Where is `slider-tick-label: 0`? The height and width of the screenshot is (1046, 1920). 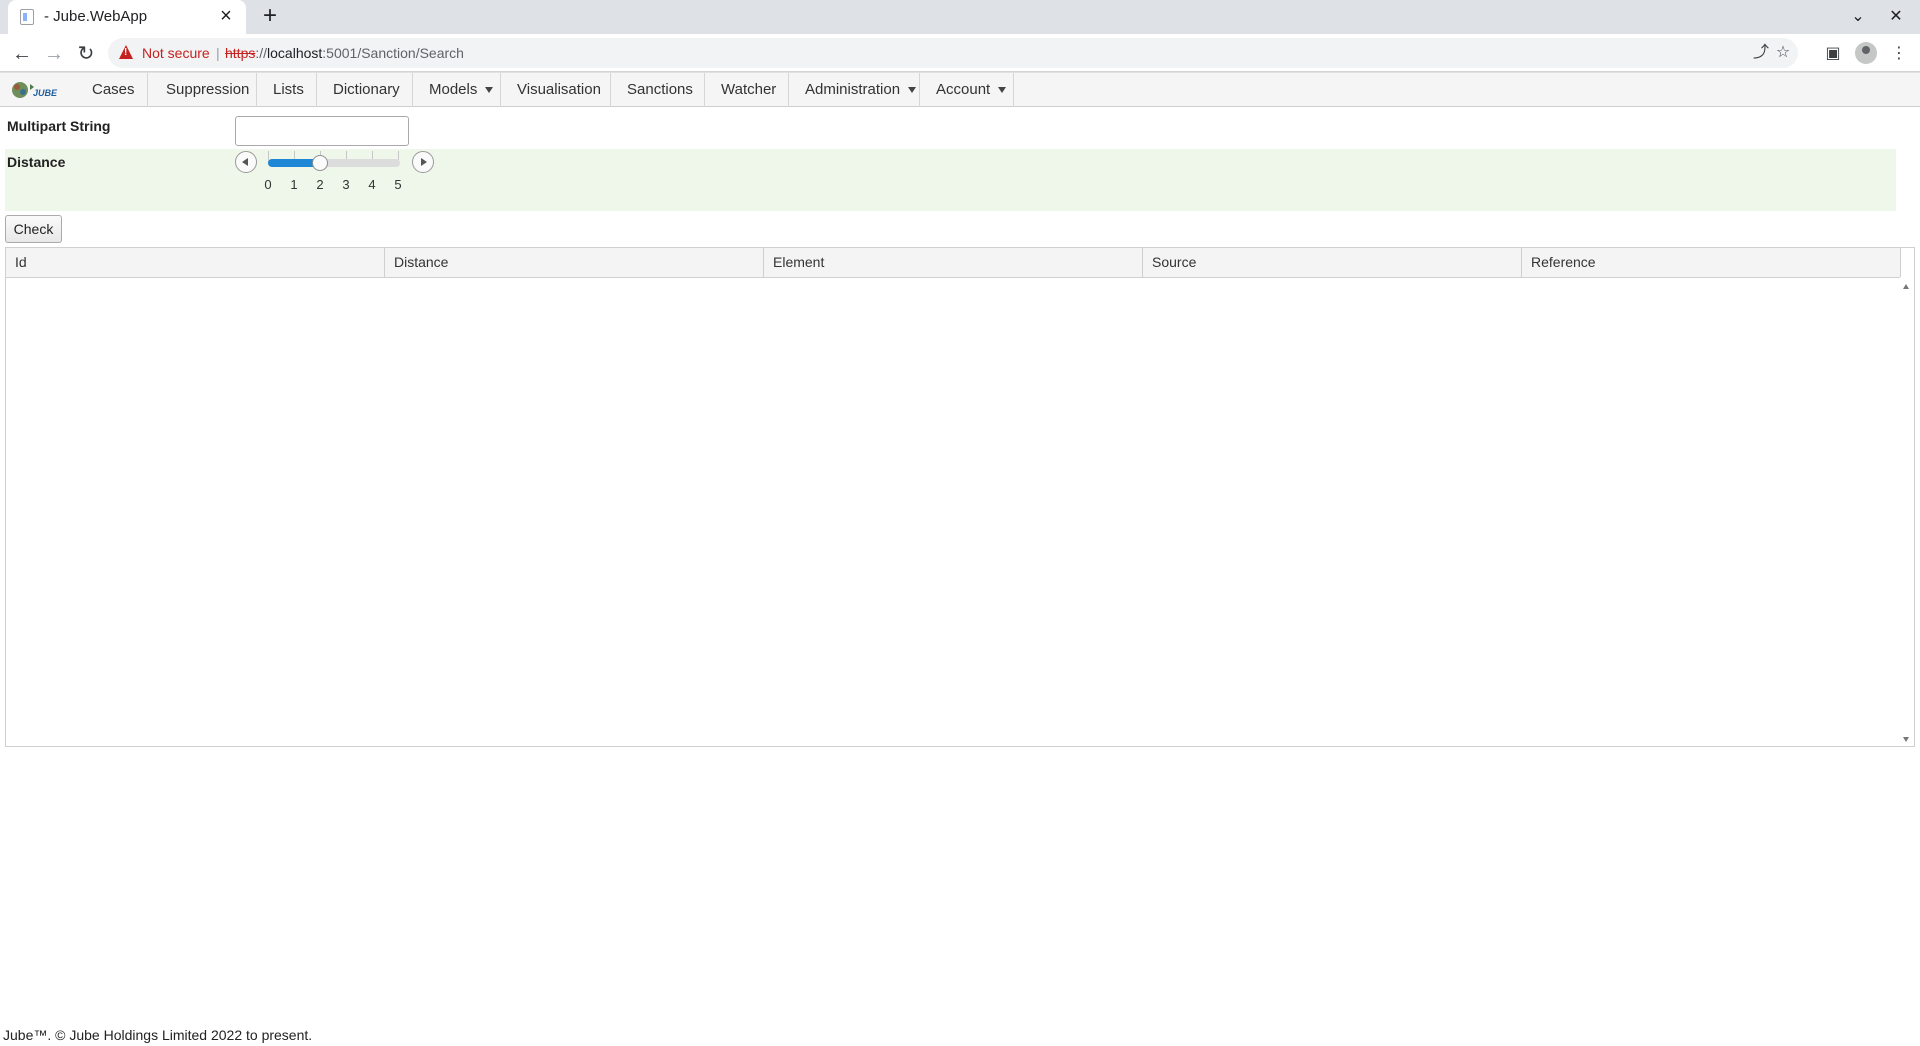 slider-tick-label: 0 is located at coordinates (268, 184).